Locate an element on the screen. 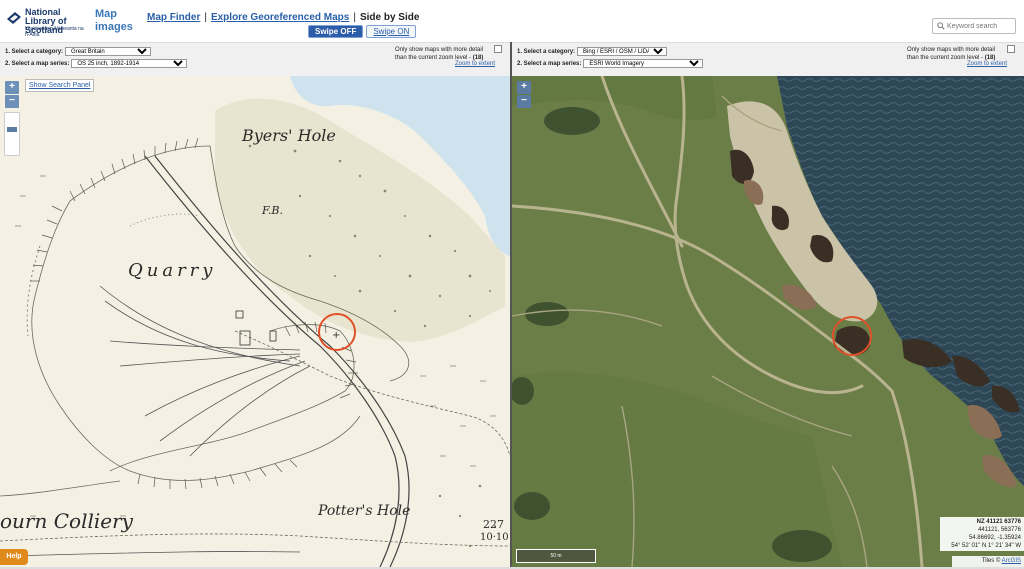  left-category-row: 1. Select a category: Great Britain is located at coordinates (78, 51).